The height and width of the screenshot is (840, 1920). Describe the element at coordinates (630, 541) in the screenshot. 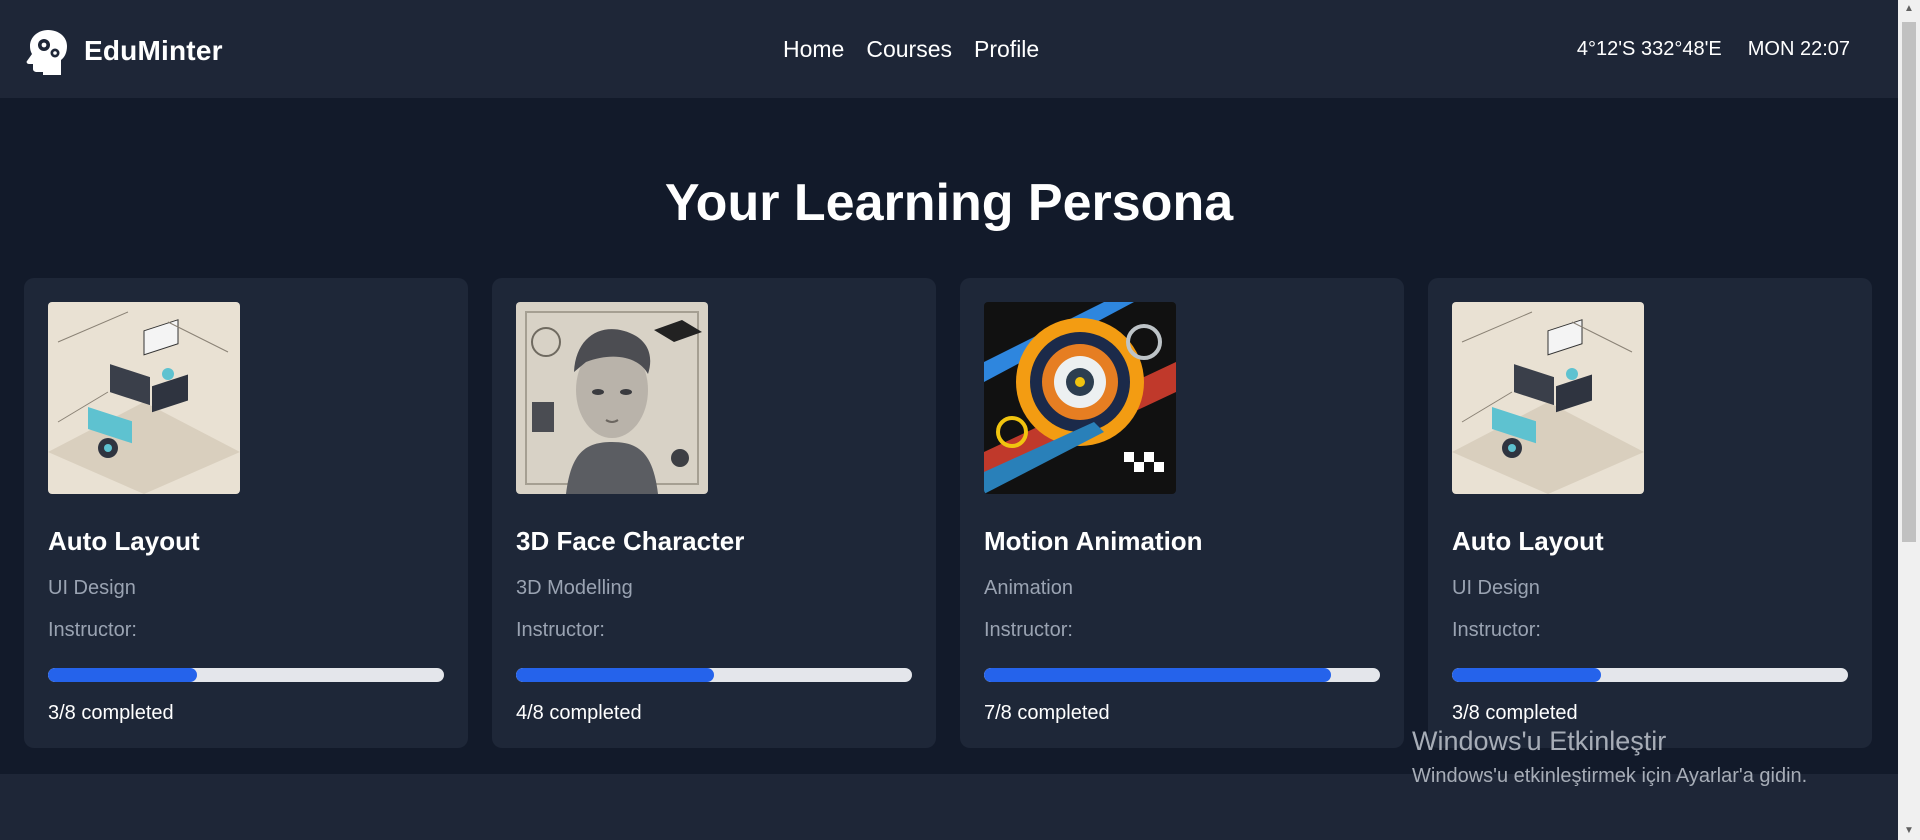

I see `course-title: 3D Face Character` at that location.